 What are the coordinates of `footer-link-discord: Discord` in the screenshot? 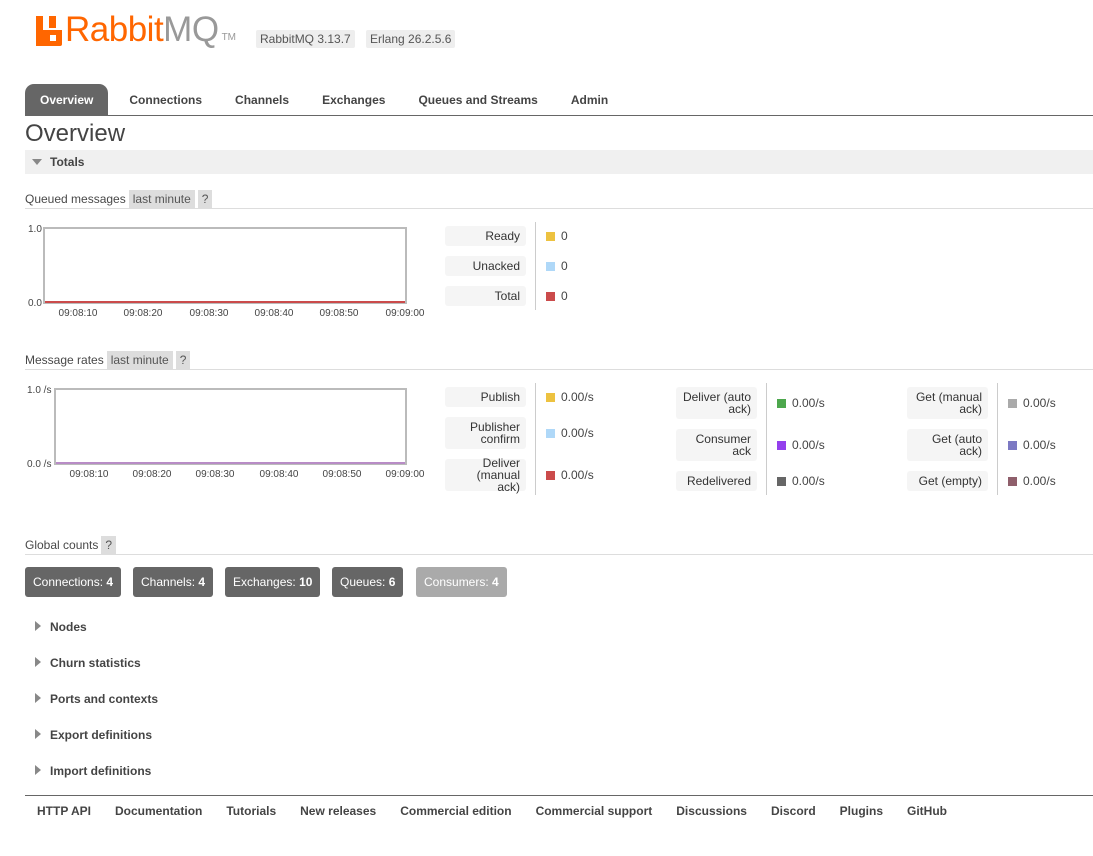 It's located at (793, 811).